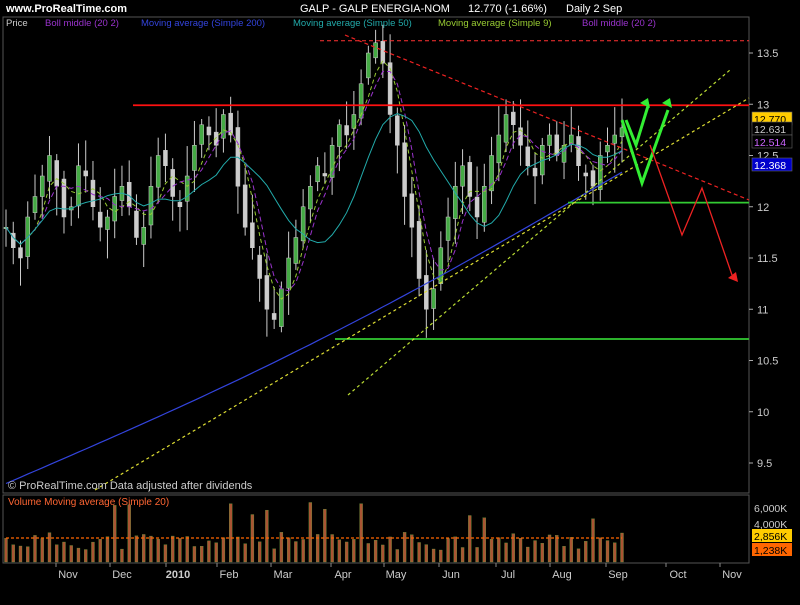 The width and height of the screenshot is (800, 605). I want to click on x-tick-label: Apr, so click(342, 575).